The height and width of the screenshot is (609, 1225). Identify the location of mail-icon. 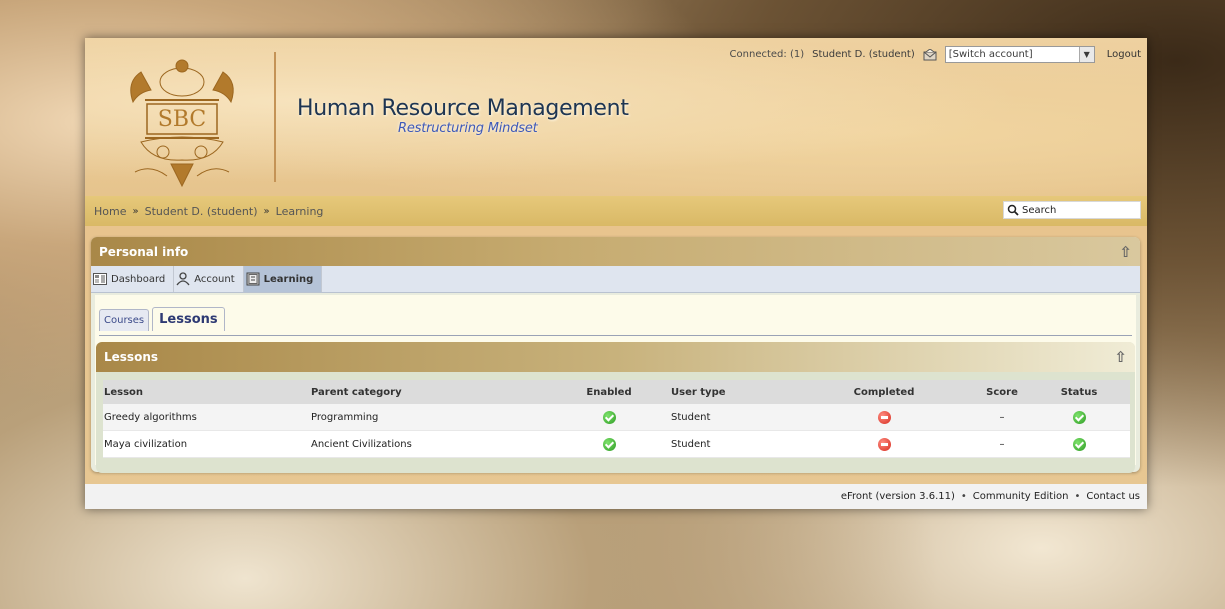
(930, 54).